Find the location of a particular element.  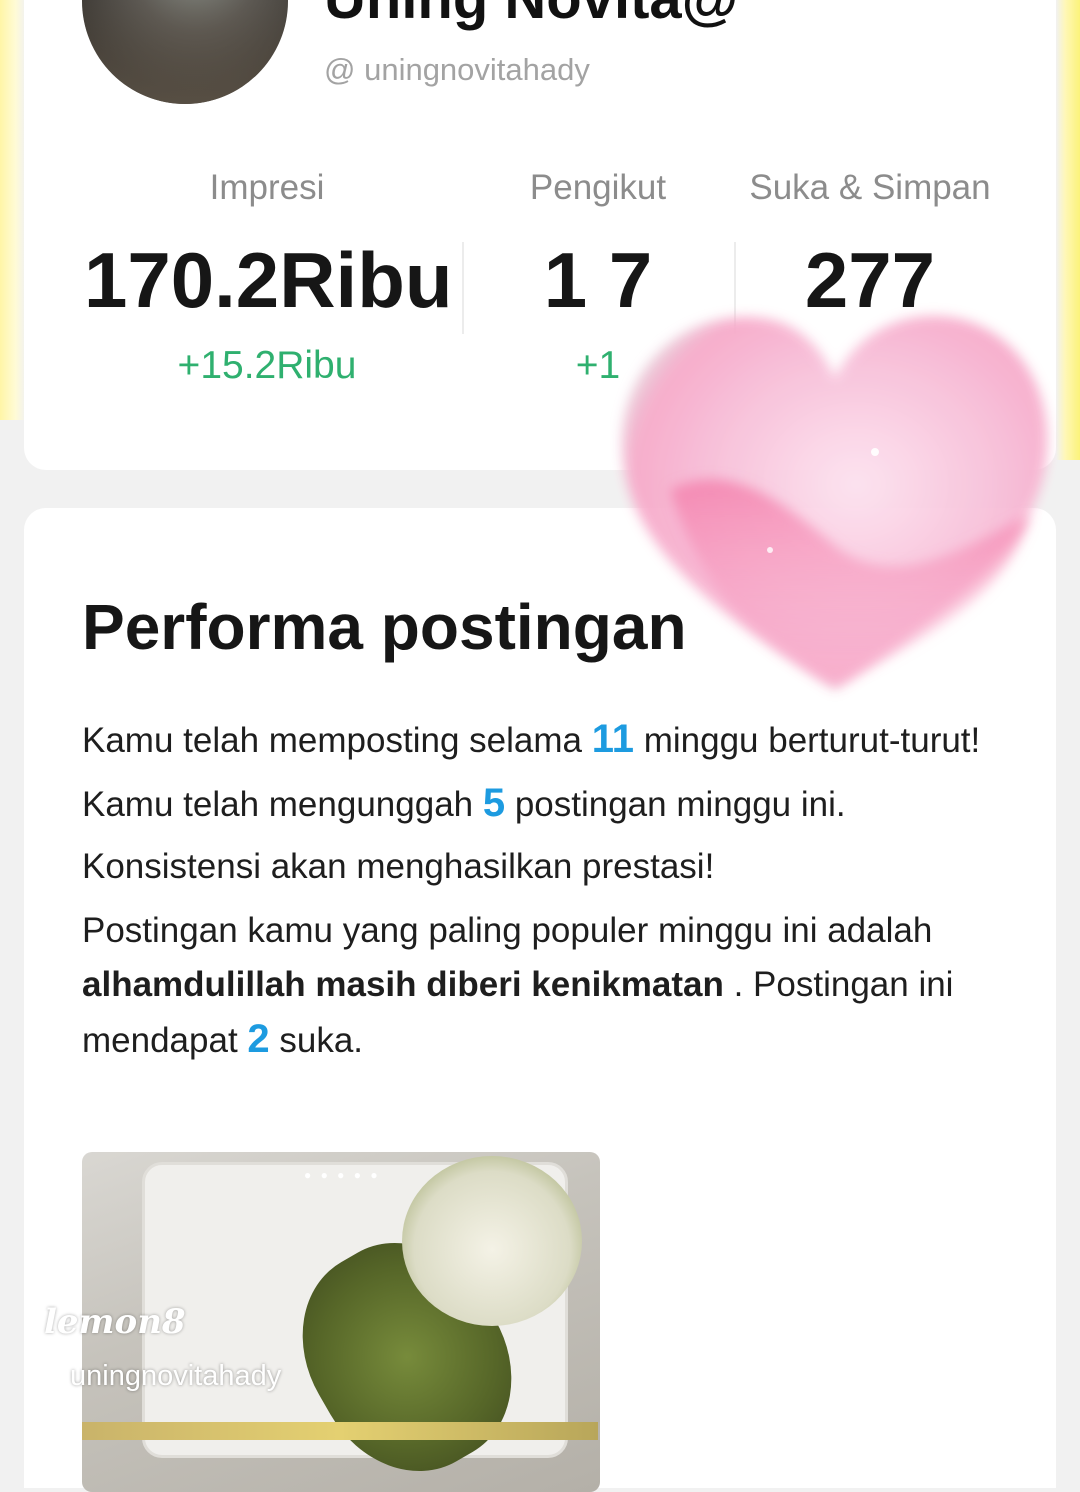

background-glow-right is located at coordinates (1068, 230).